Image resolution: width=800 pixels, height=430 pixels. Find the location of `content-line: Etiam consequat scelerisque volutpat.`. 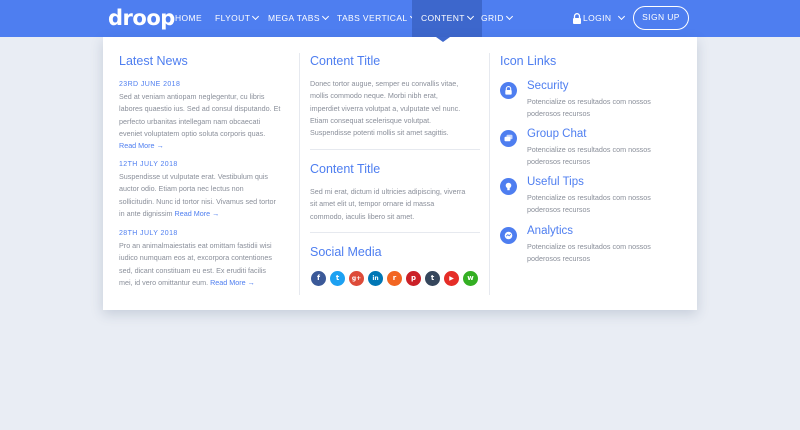

content-line: Etiam consequat scelerisque volutpat. is located at coordinates (371, 120).